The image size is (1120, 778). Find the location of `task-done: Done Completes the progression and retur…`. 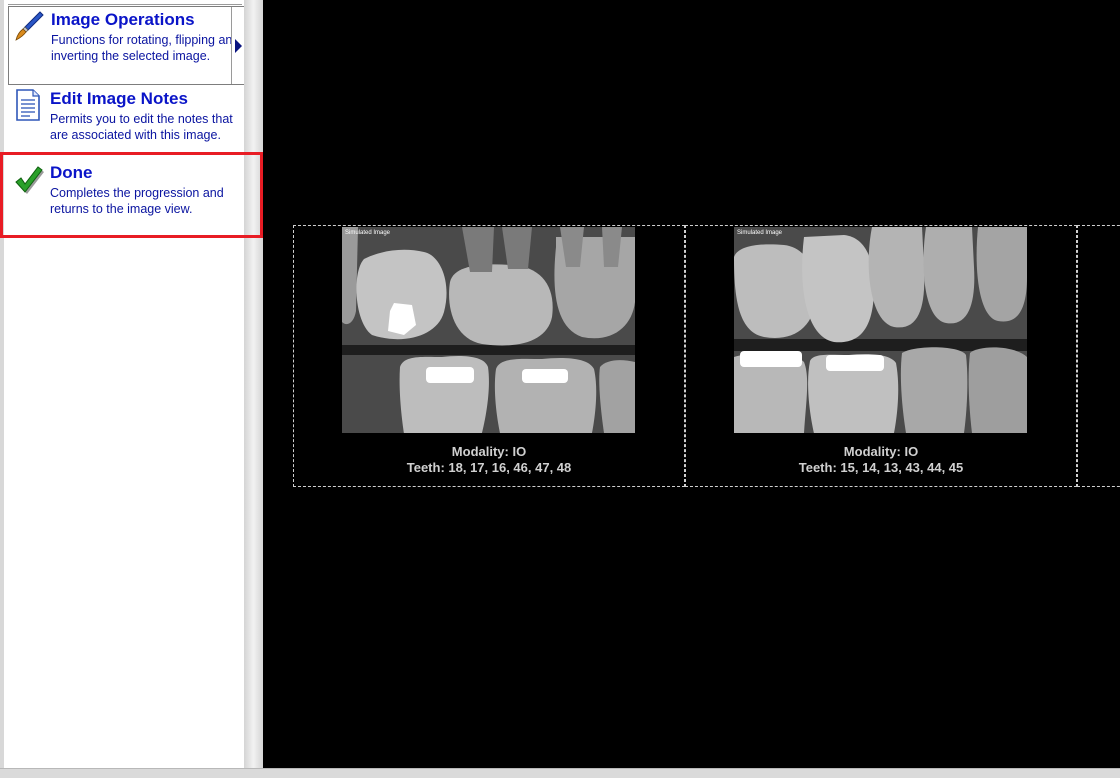

task-done: Done Completes the progression and retur… is located at coordinates (126, 190).